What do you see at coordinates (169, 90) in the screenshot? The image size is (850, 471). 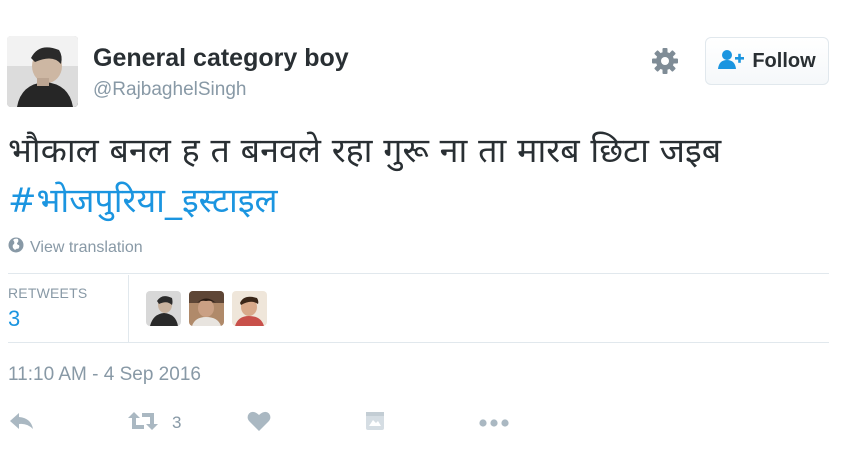 I see `user-handle: @RajbaghelSingh` at bounding box center [169, 90].